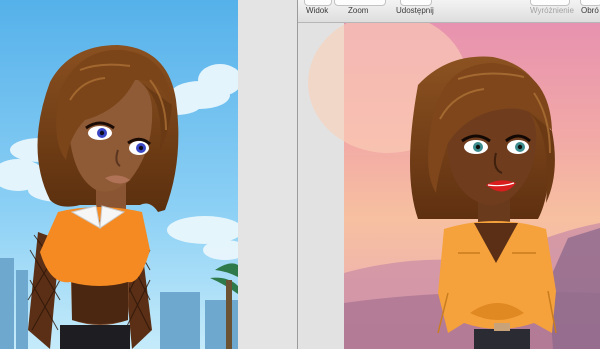  Describe the element at coordinates (358, 10) in the screenshot. I see `toolbar-label-zoom: Zoom` at that location.